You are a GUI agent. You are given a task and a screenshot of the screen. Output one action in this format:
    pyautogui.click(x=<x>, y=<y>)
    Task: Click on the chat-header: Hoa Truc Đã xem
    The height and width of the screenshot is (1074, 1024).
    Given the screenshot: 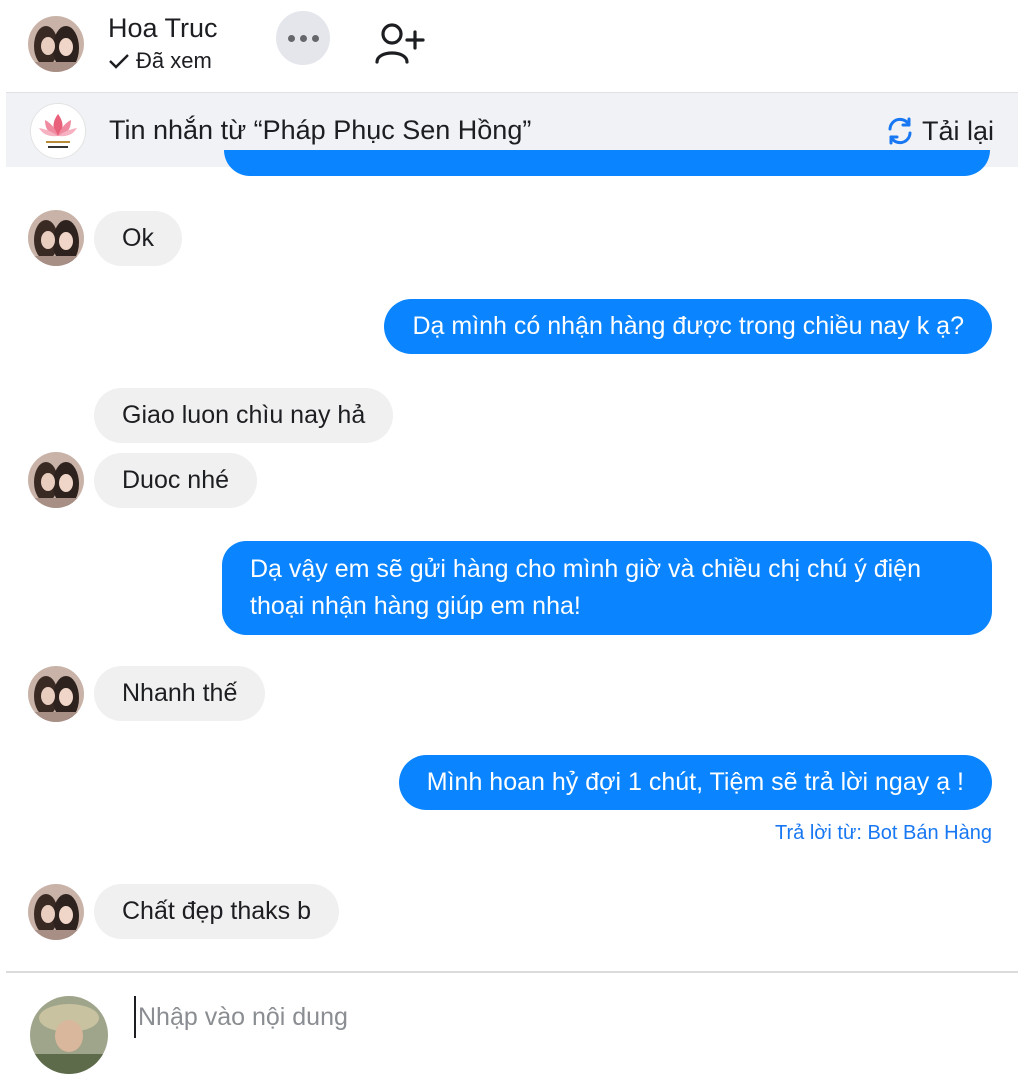 What is the action you would take?
    pyautogui.click(x=512, y=45)
    